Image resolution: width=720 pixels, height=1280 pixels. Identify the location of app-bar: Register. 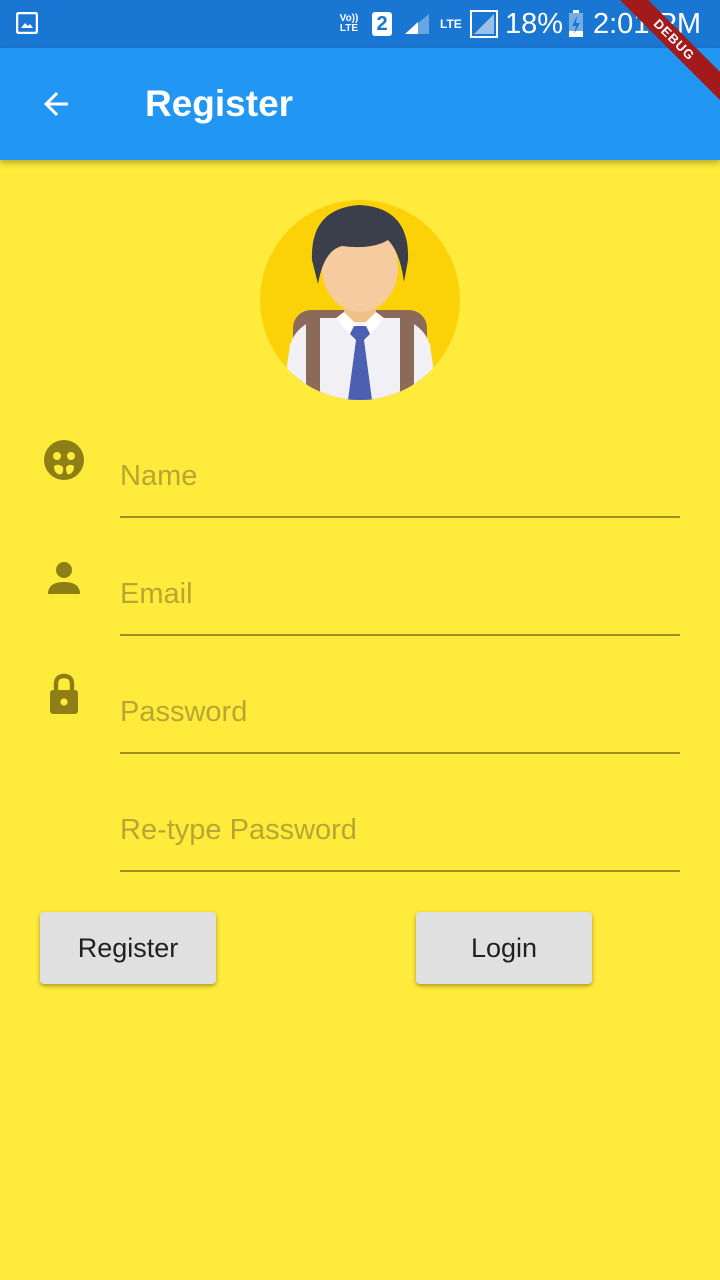
(360, 104).